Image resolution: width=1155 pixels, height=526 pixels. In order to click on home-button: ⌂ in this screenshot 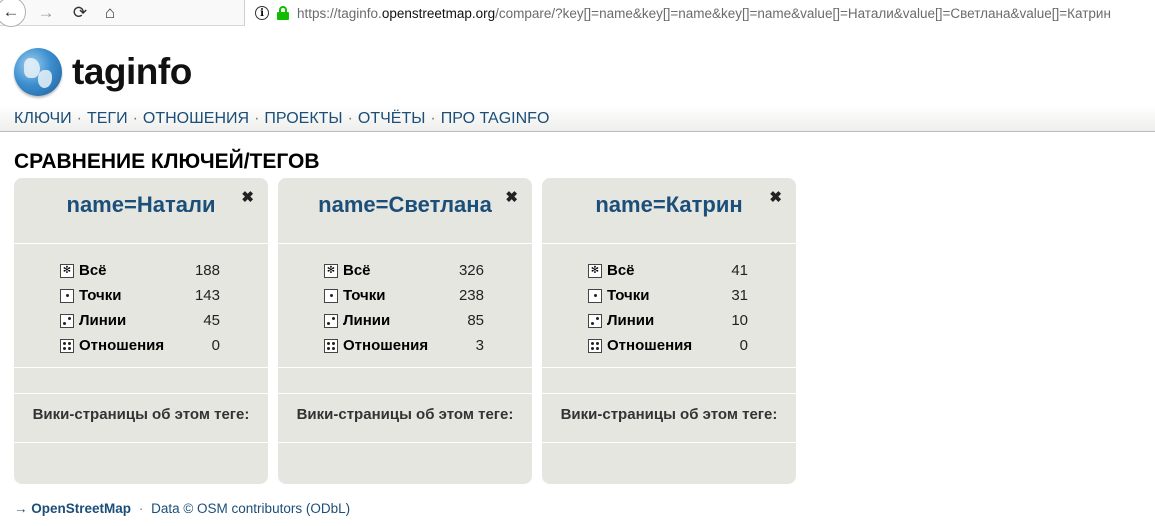, I will do `click(110, 13)`.